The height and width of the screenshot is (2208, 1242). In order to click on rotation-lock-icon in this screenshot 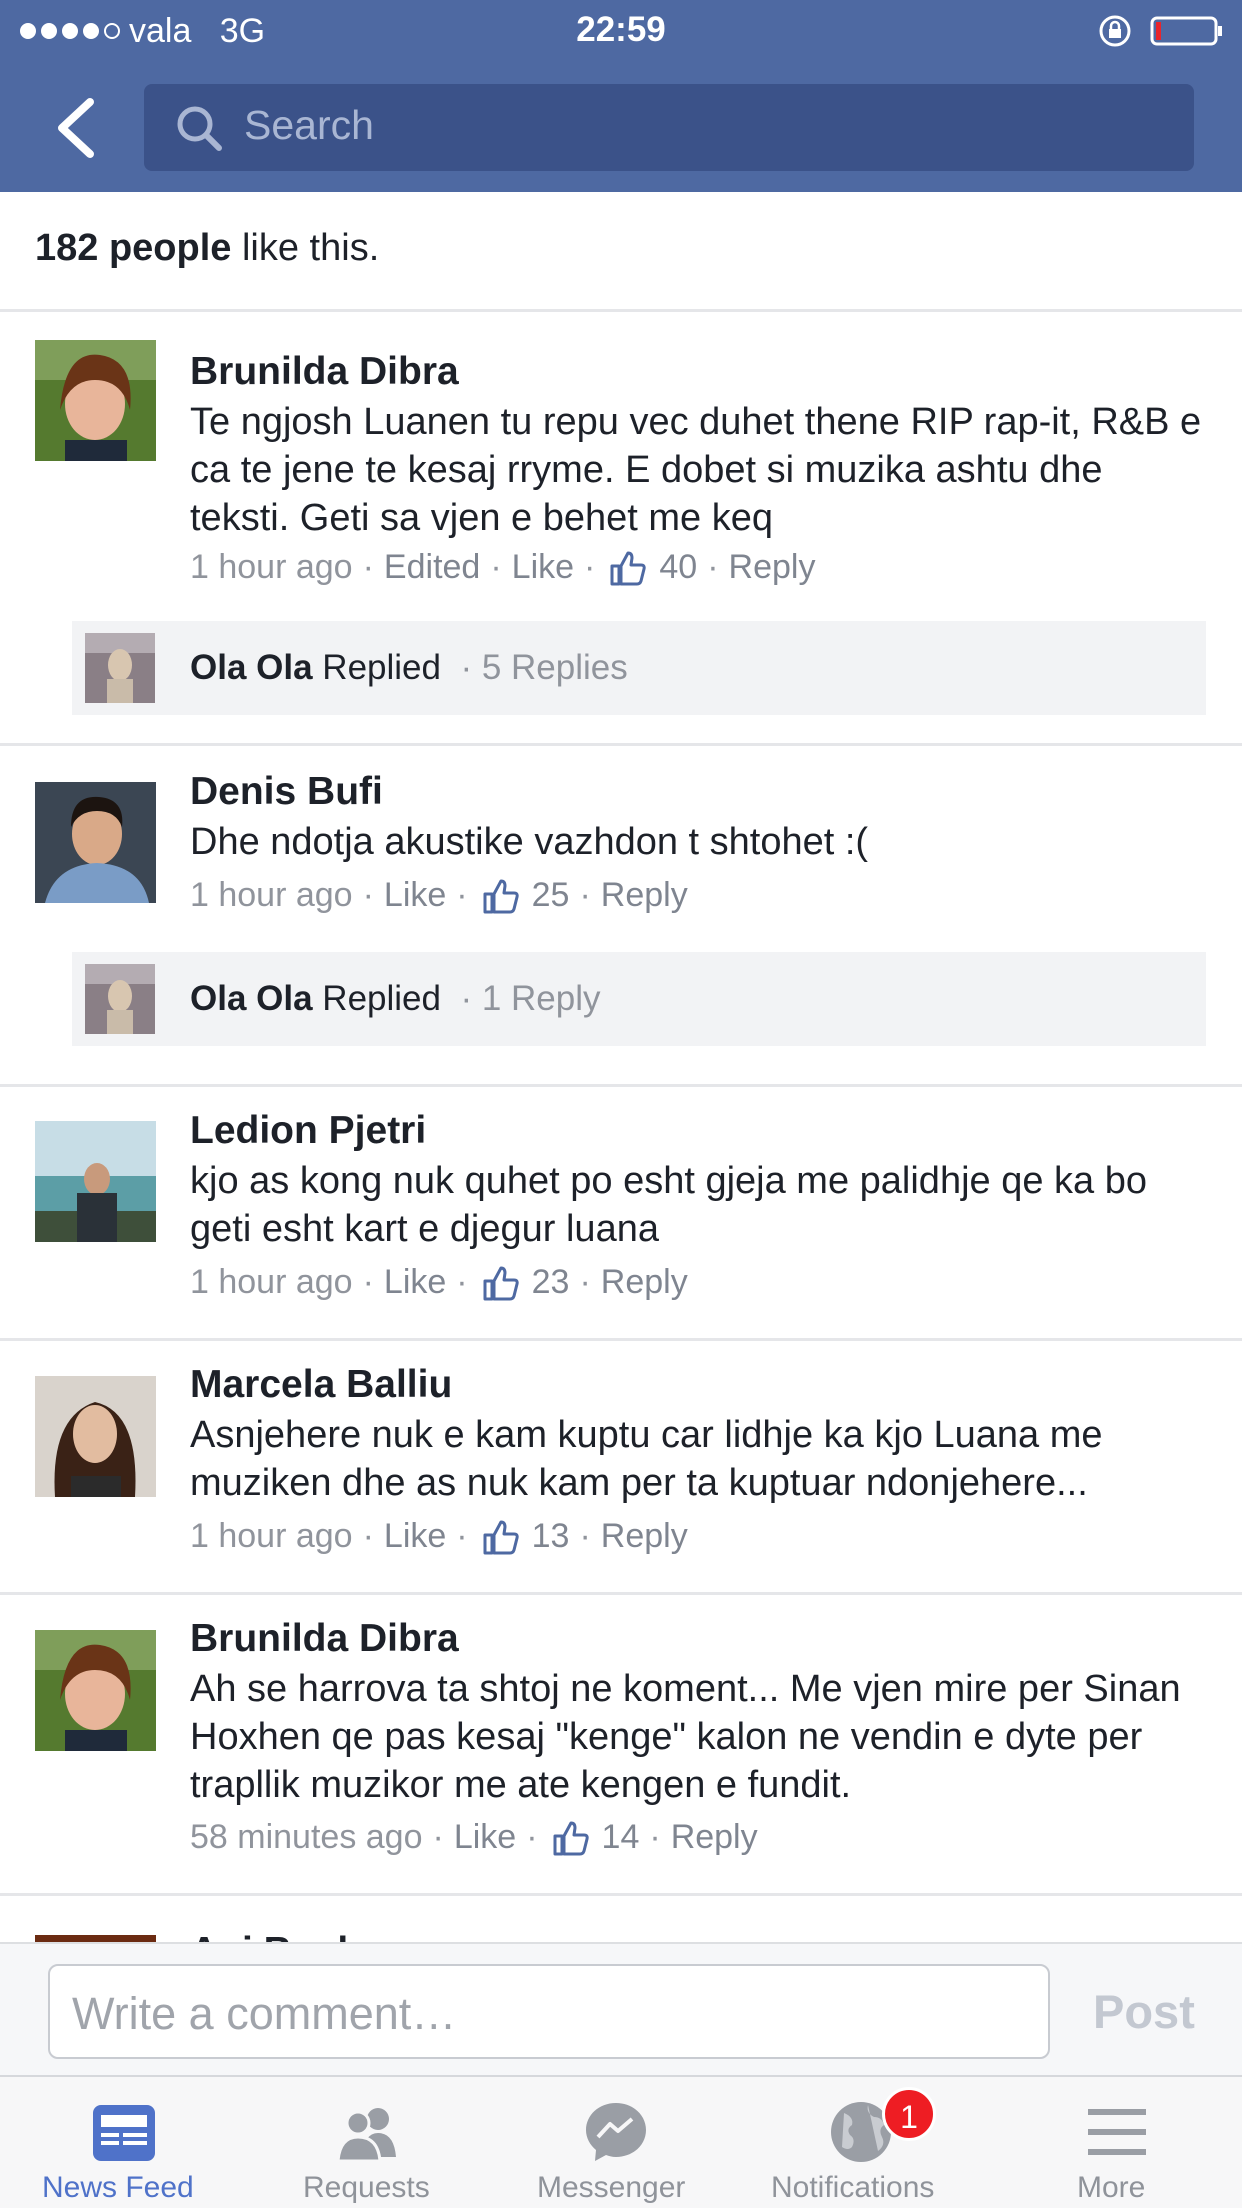, I will do `click(1115, 31)`.